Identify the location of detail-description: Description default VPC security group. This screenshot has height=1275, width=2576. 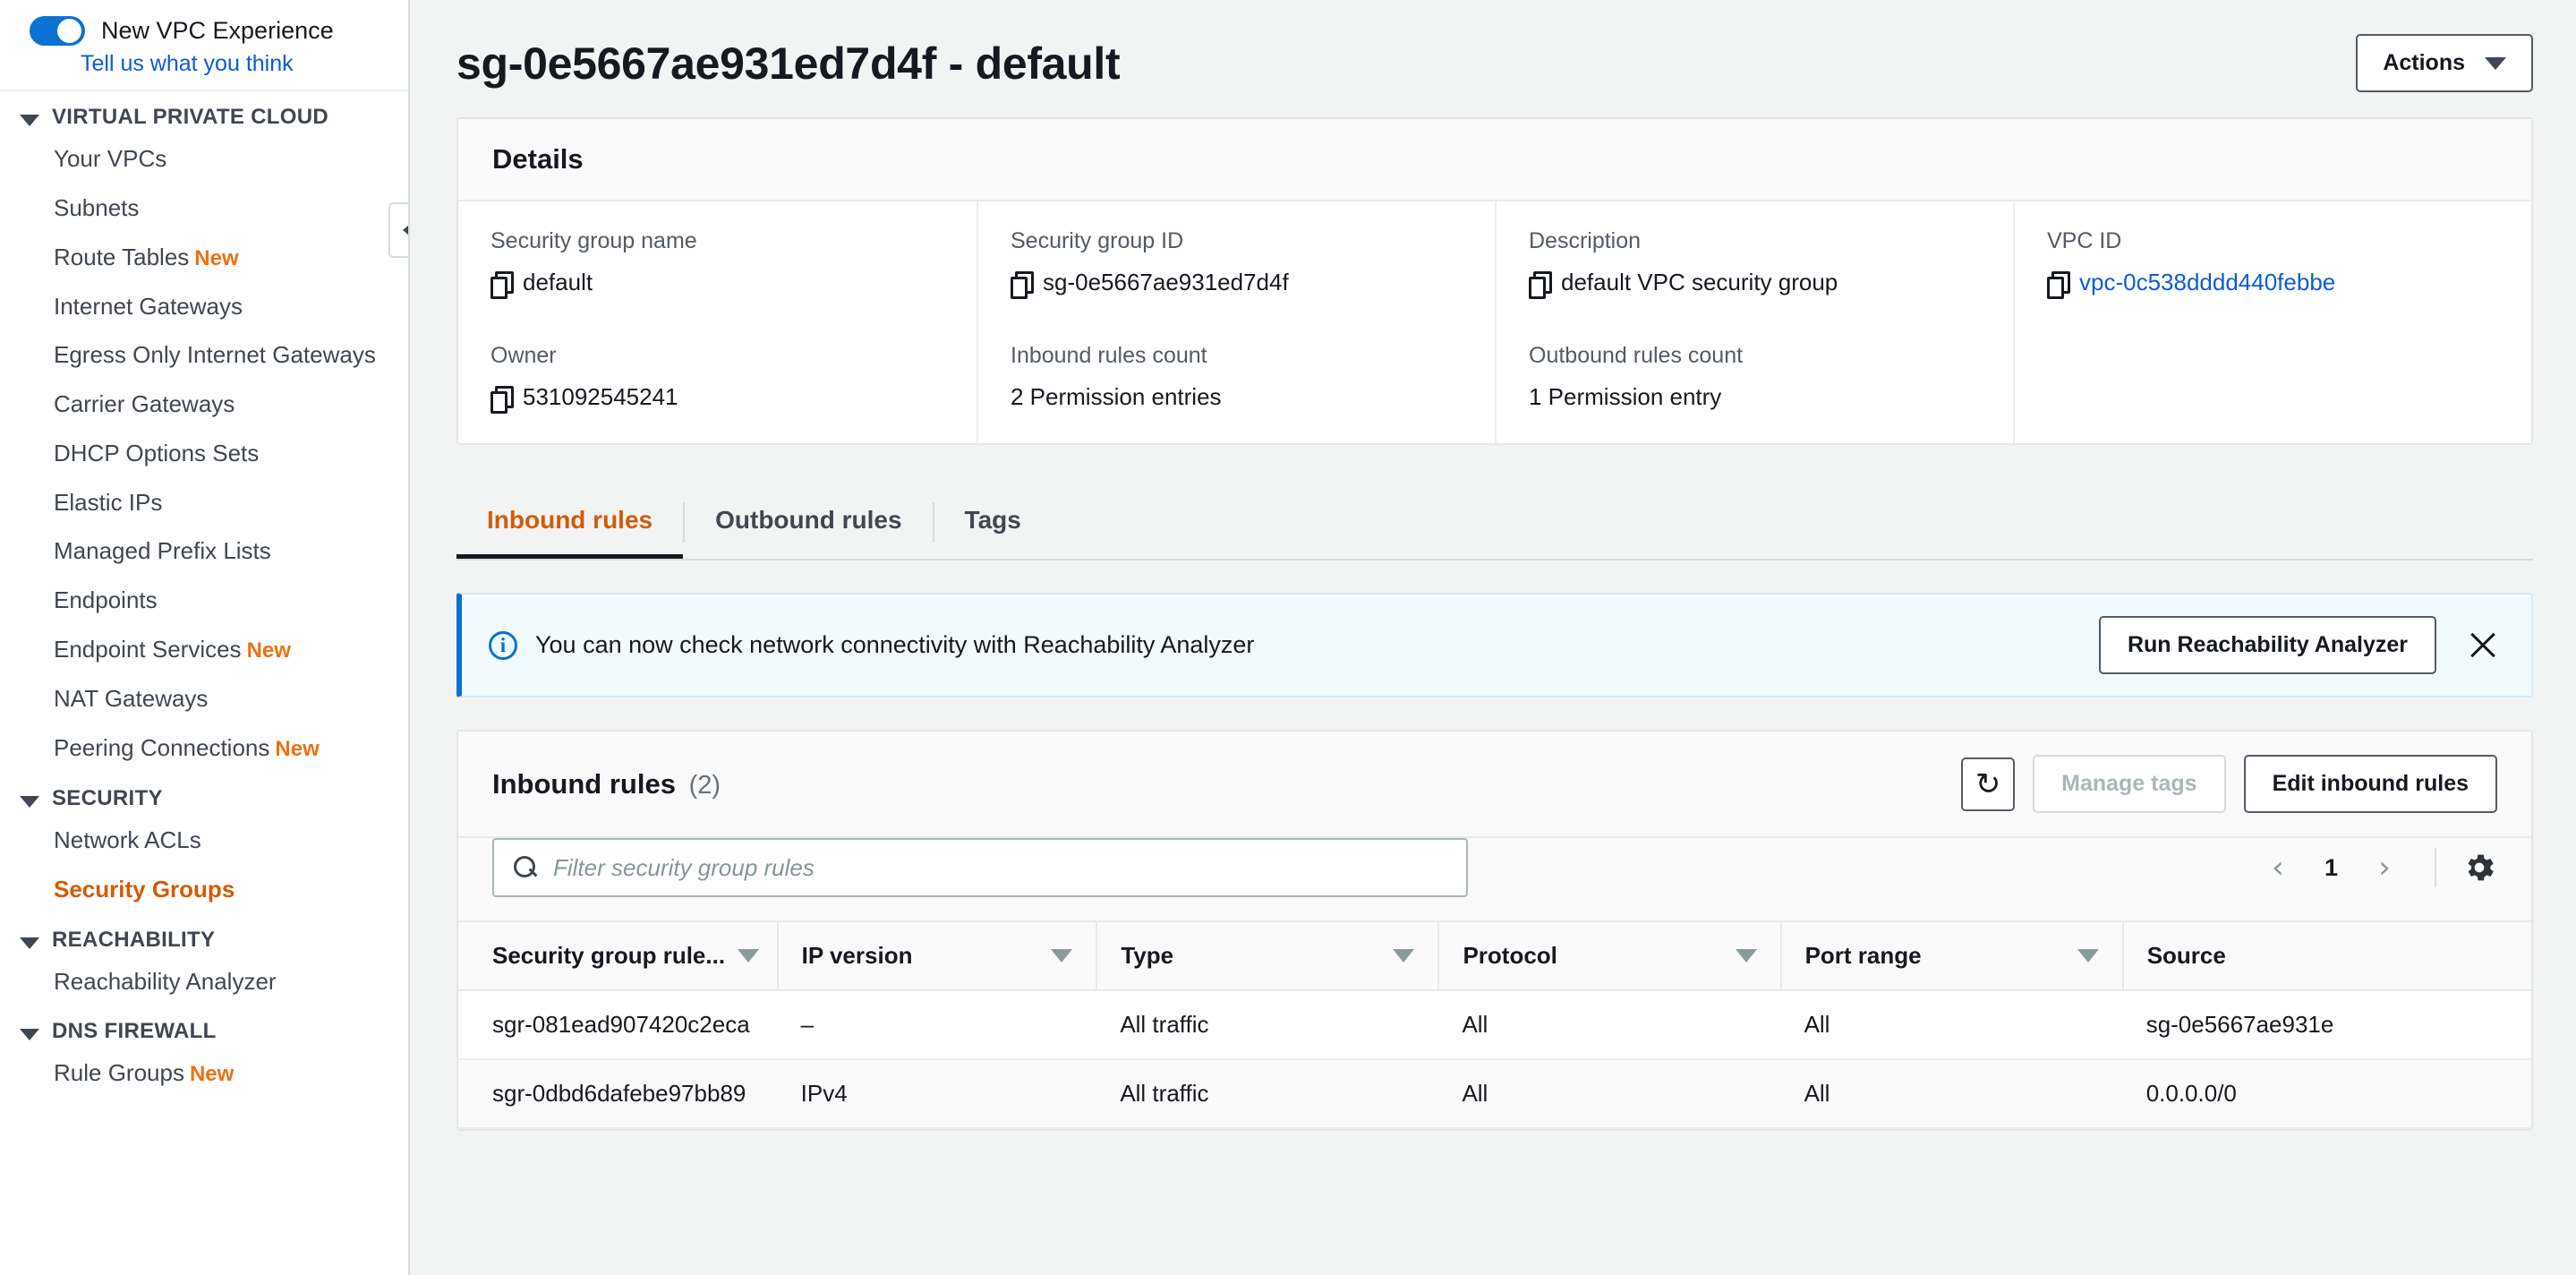
(1754, 260).